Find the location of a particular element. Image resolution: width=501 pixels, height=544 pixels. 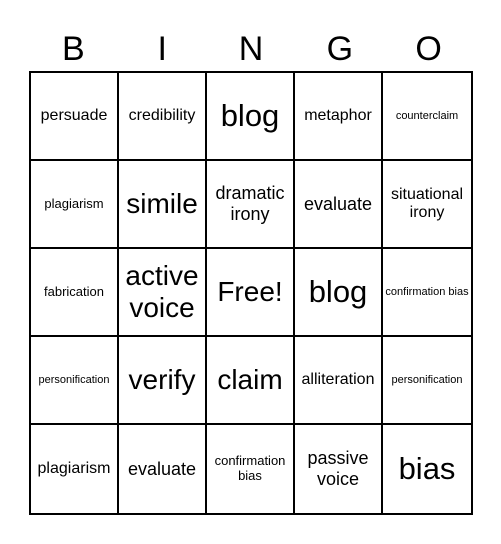

free-space-cell: Free! is located at coordinates (251, 293).